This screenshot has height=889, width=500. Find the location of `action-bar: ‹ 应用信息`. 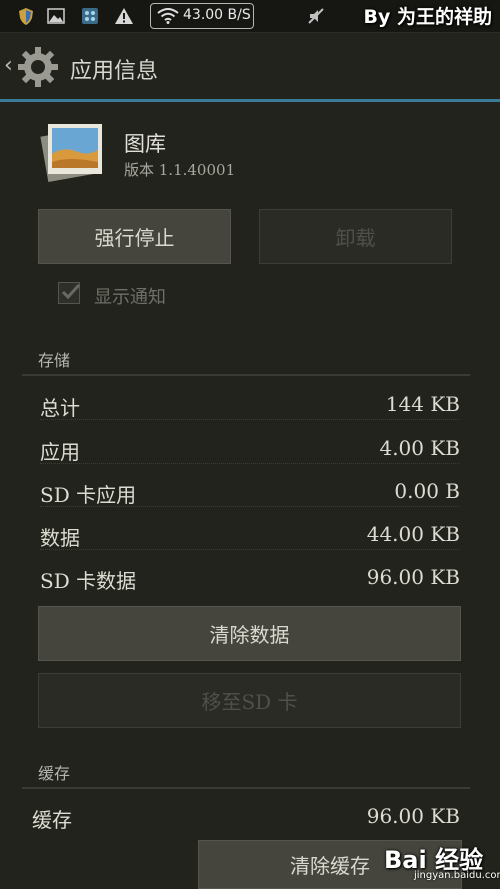

action-bar: ‹ 应用信息 is located at coordinates (250, 66).